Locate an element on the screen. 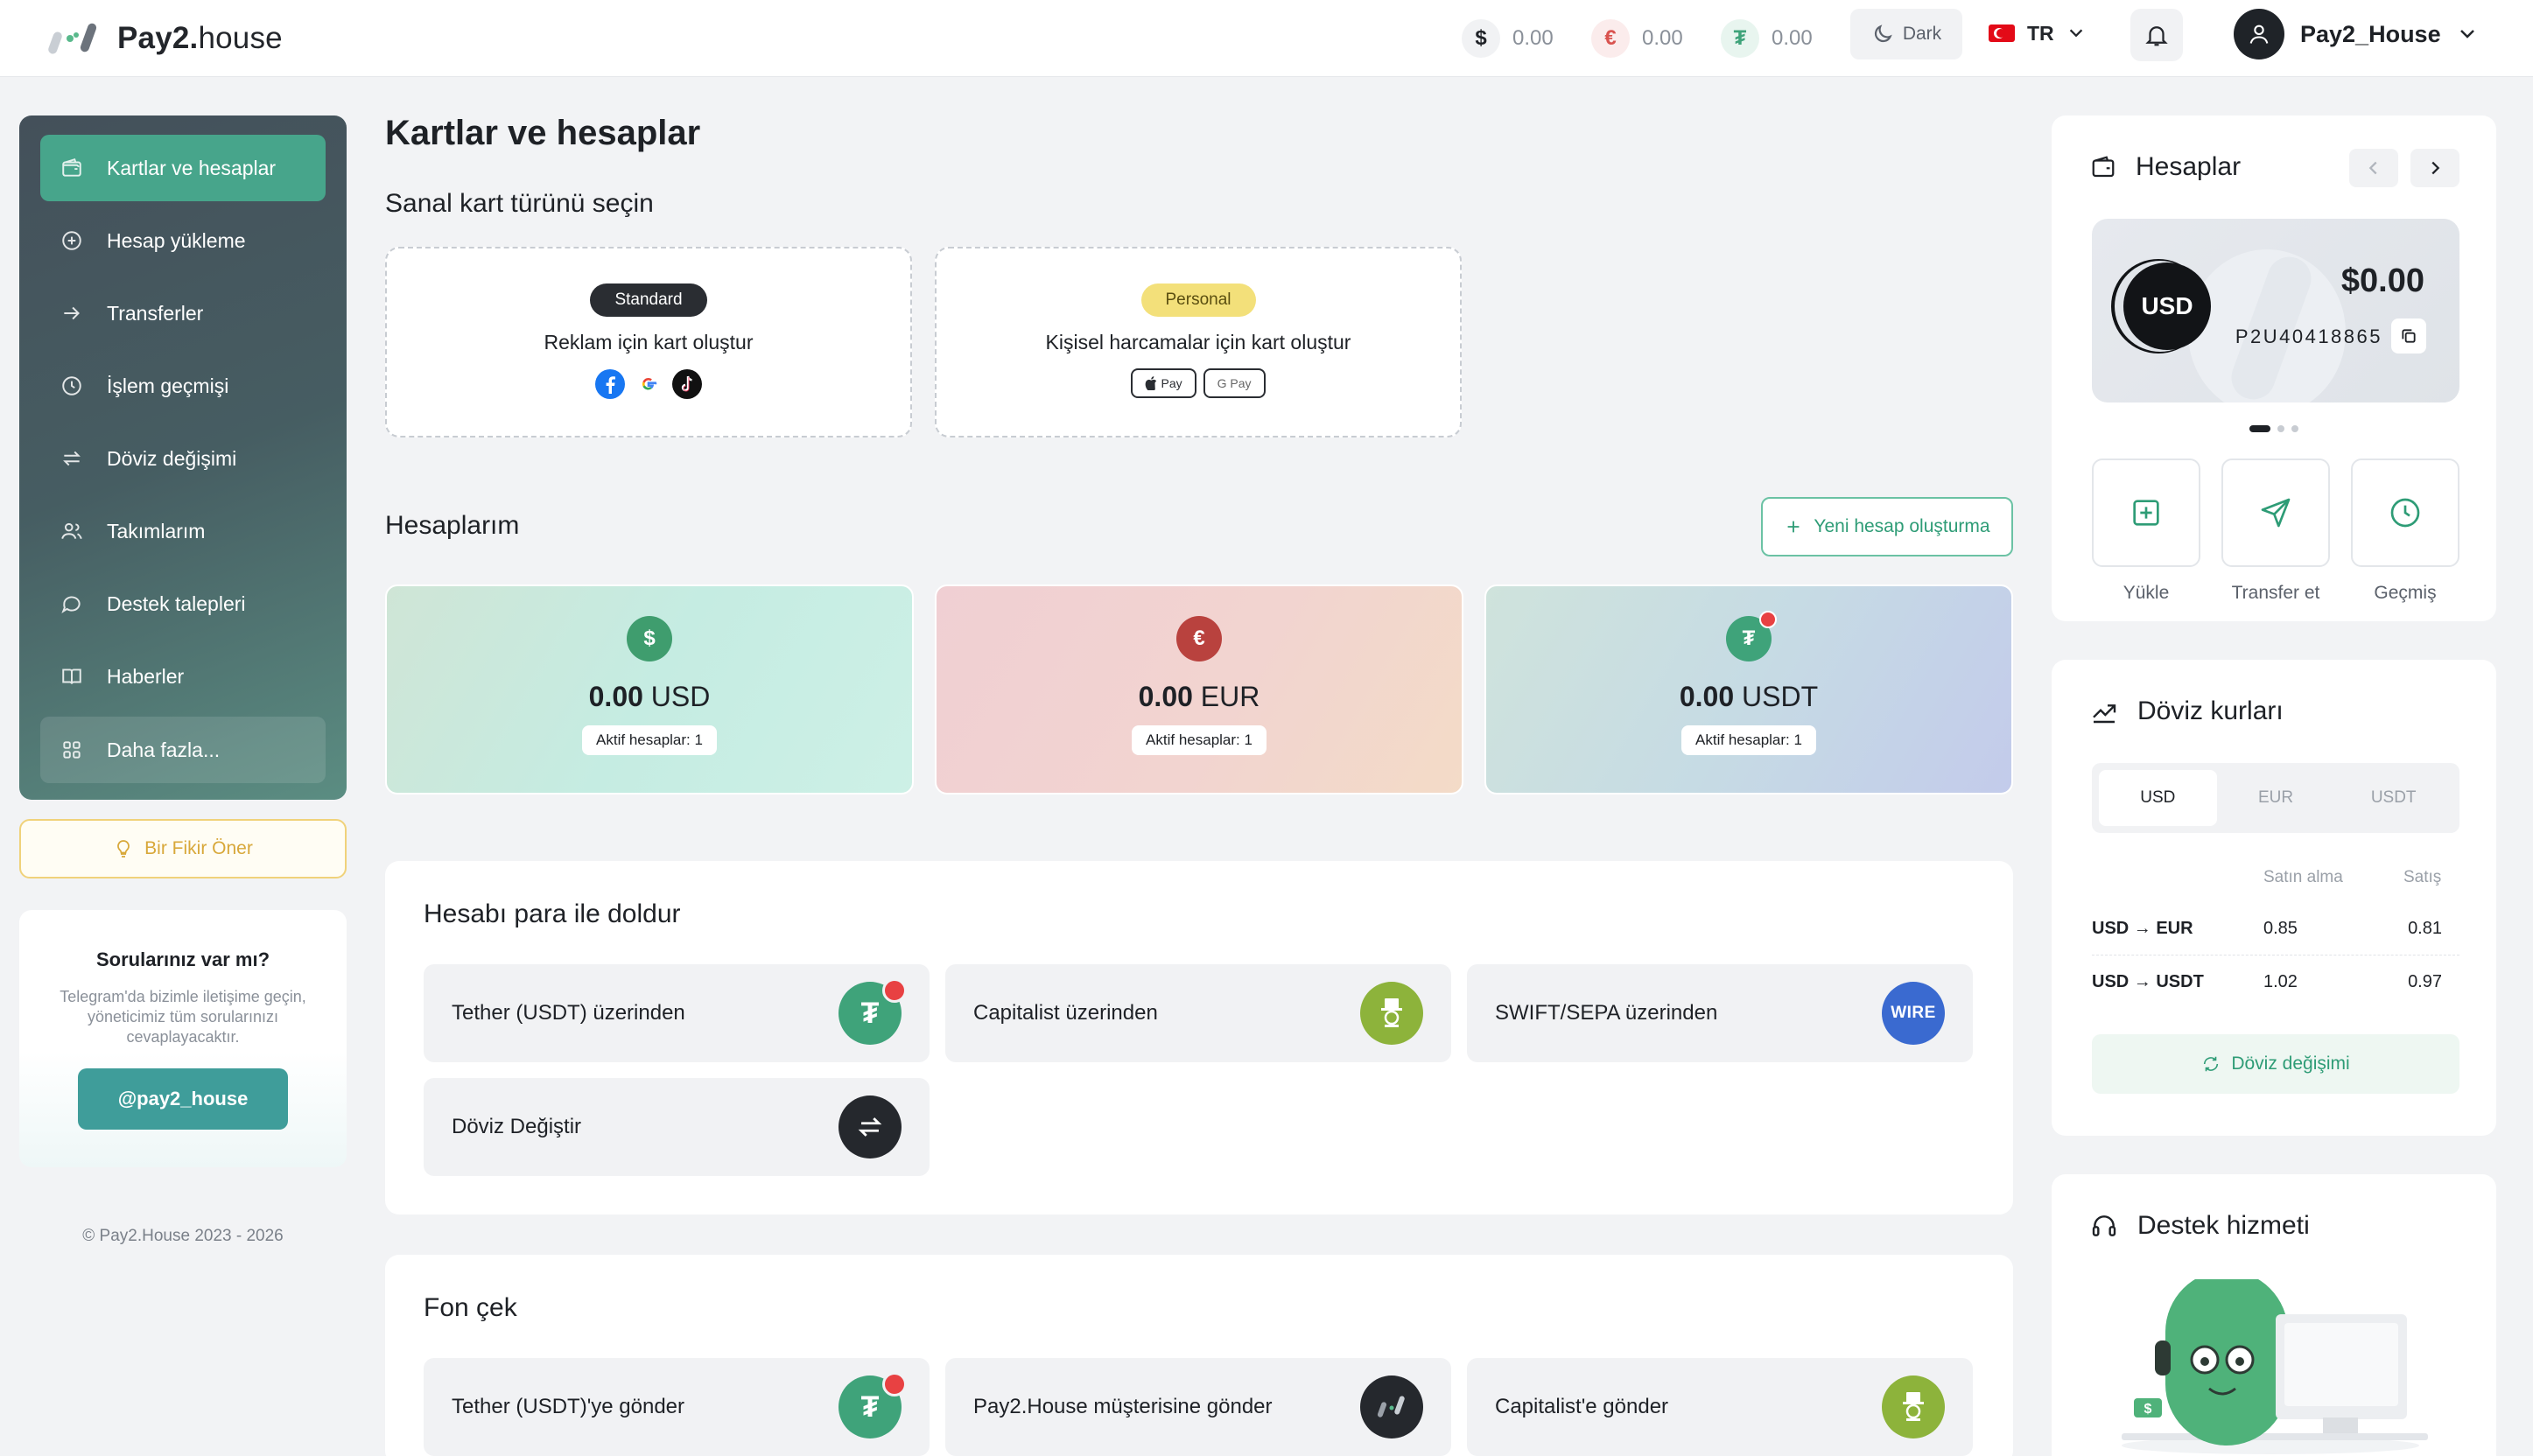 The image size is (2533, 1456). sidebar-item-support: Destek talepleri is located at coordinates (183, 603).